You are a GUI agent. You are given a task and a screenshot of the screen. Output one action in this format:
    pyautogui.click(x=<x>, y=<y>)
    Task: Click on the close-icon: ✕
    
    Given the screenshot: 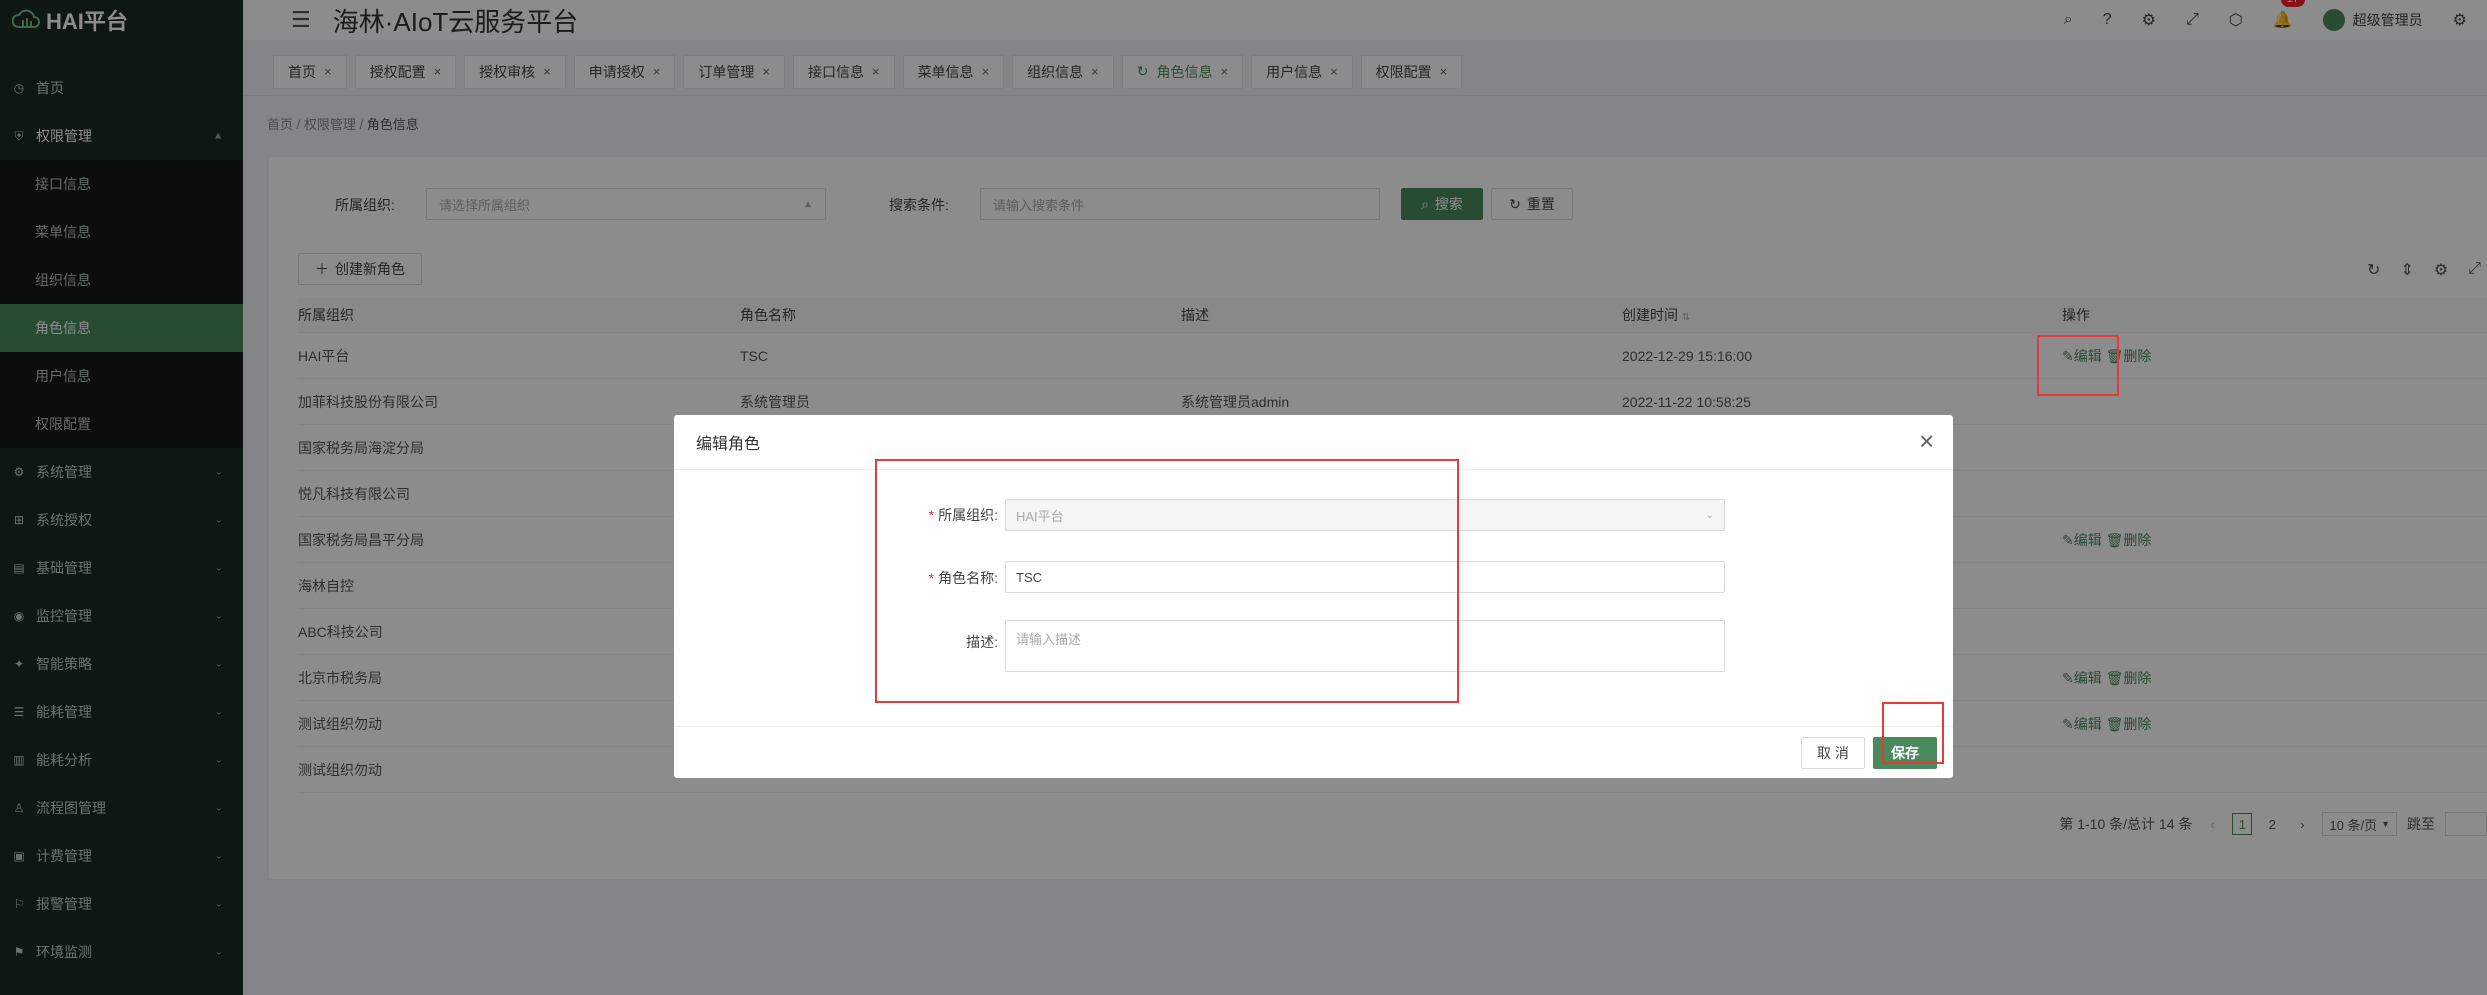 What is the action you would take?
    pyautogui.click(x=1926, y=442)
    